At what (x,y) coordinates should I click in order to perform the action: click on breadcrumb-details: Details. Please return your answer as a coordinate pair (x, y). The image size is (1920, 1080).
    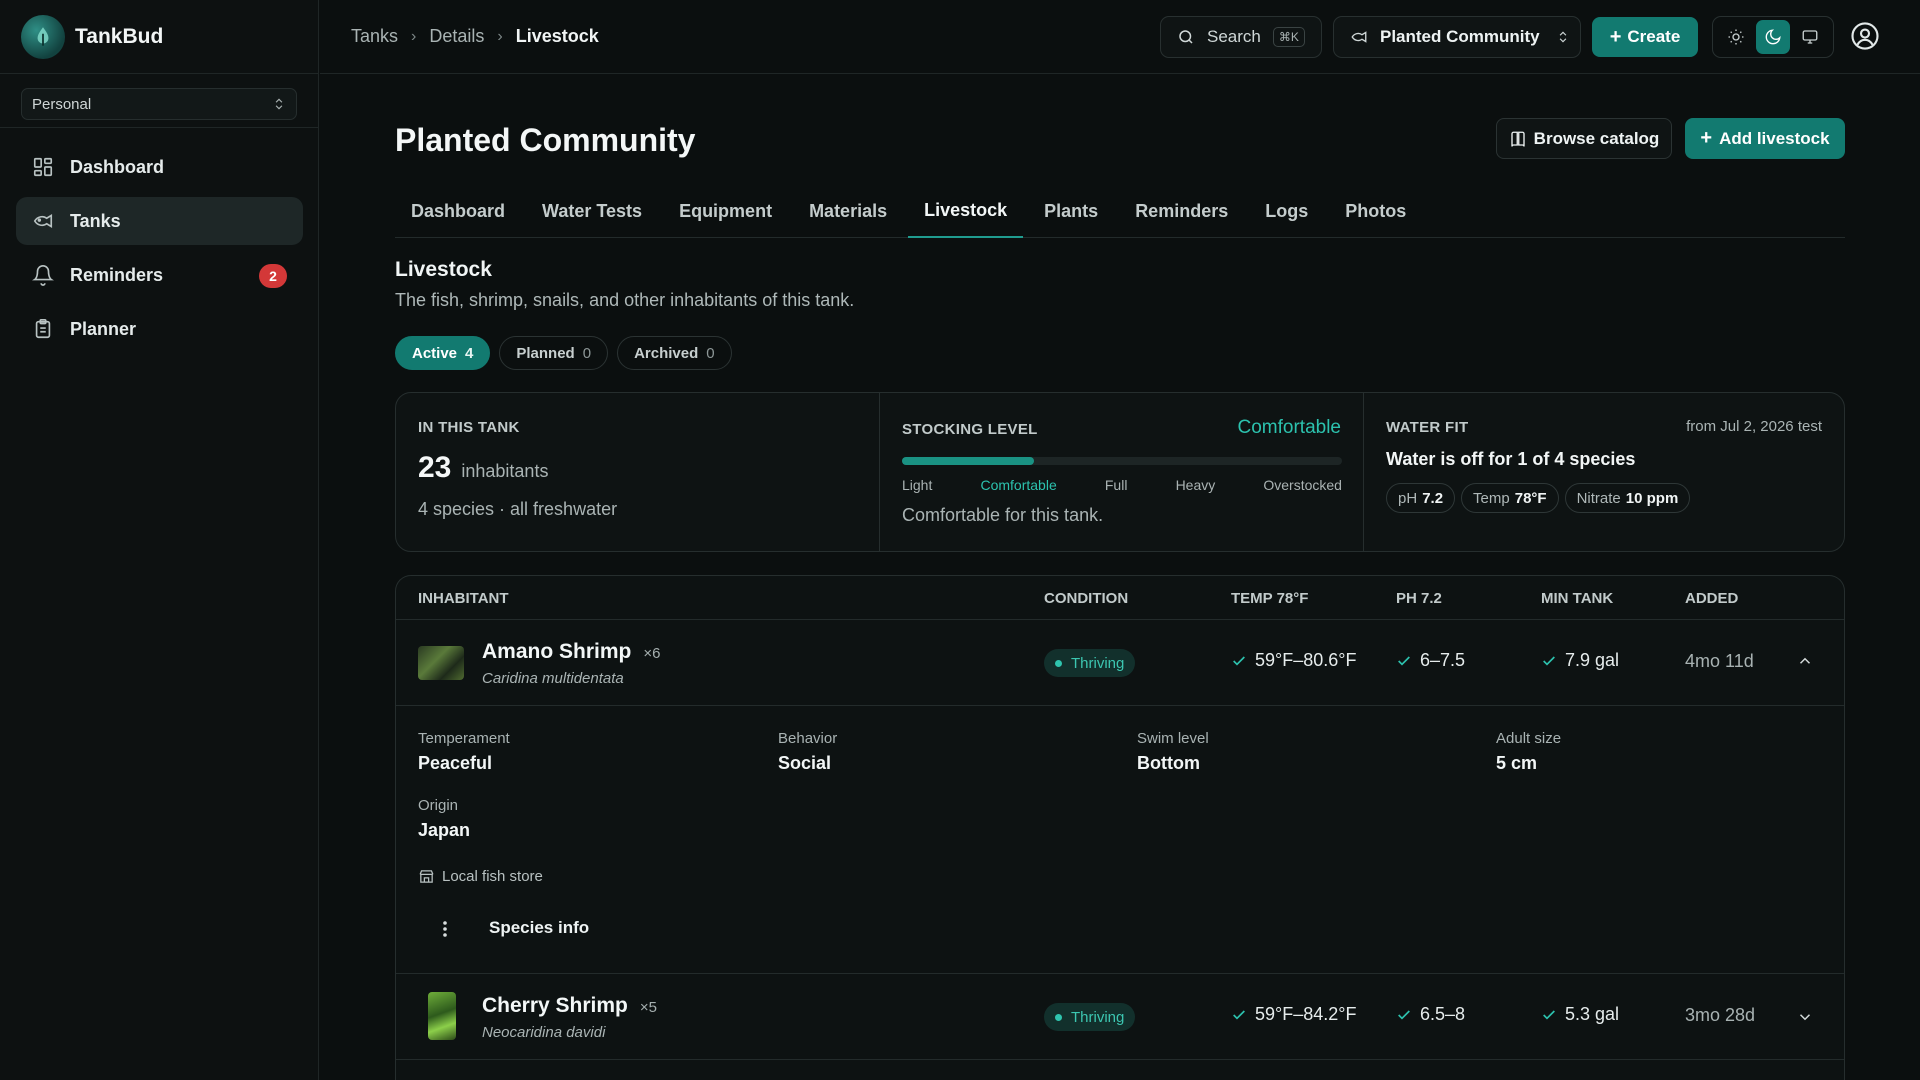
    Looking at the image, I should click on (456, 36).